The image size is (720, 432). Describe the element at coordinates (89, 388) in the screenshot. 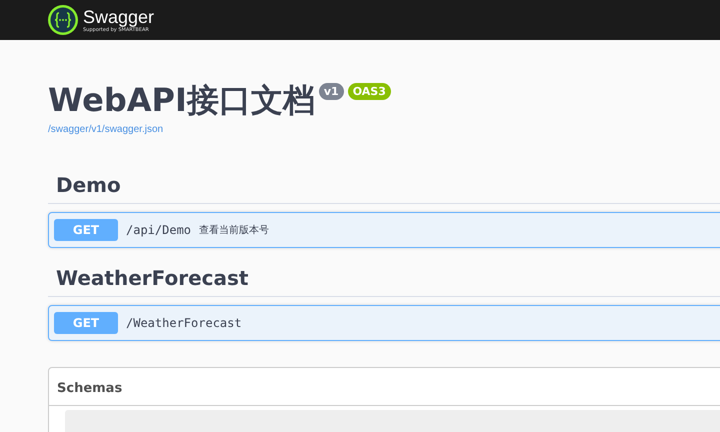

I see `schemas-title: Schemas` at that location.